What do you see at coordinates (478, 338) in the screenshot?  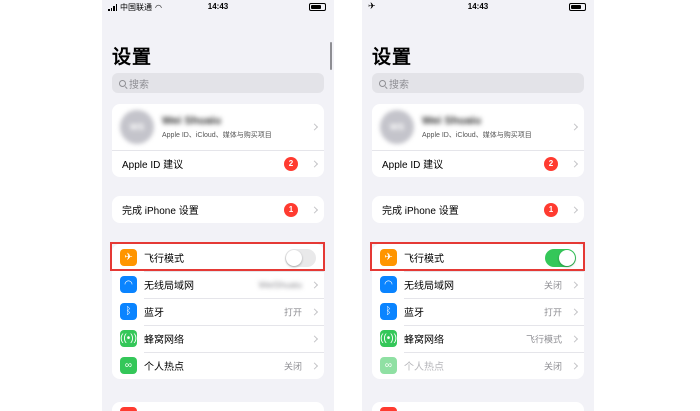 I see `cellular-row: ((•)) 蜂窝网络 飞行模式` at bounding box center [478, 338].